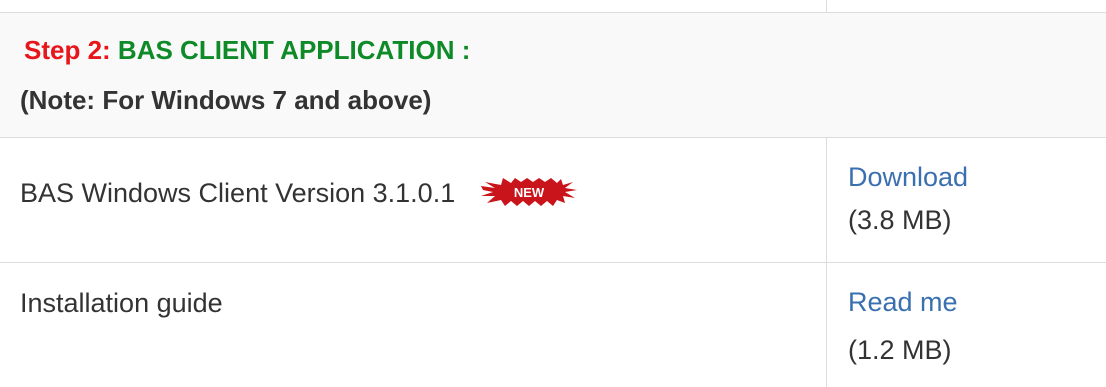  Describe the element at coordinates (121, 303) in the screenshot. I see `item-name: Installation guide` at that location.